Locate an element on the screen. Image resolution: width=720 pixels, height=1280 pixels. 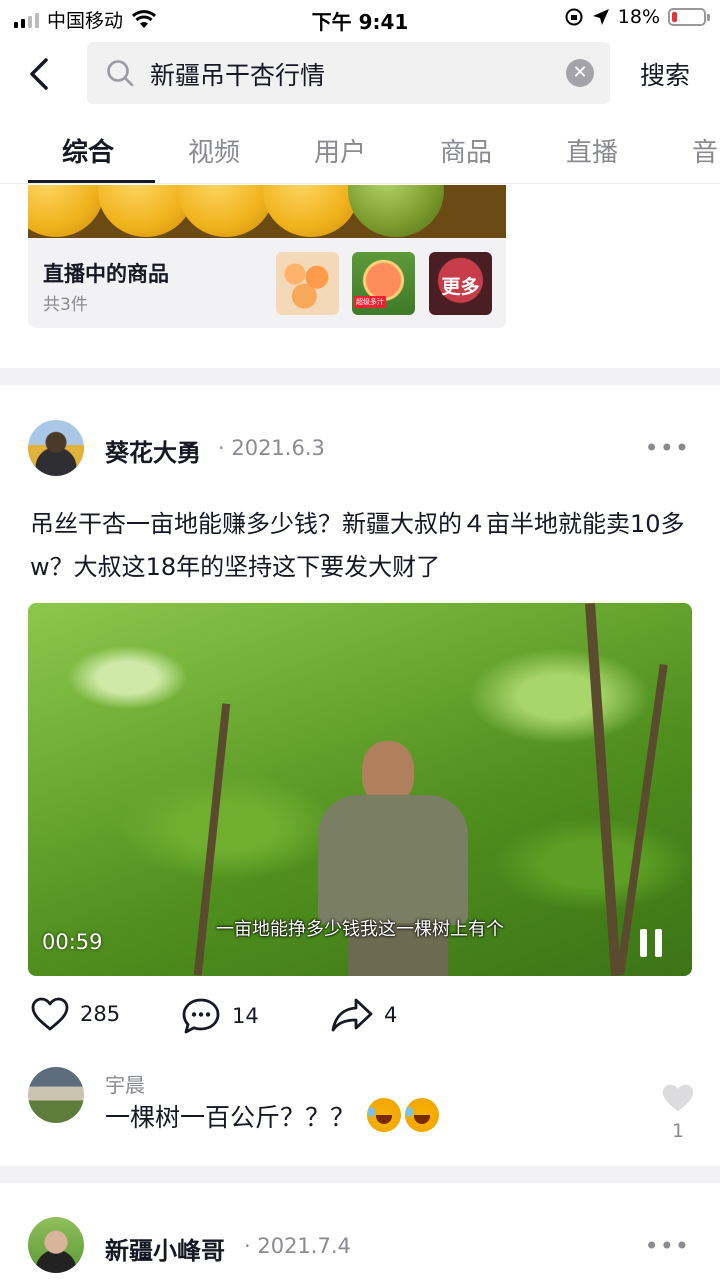
like-count: 285 is located at coordinates (100, 1014).